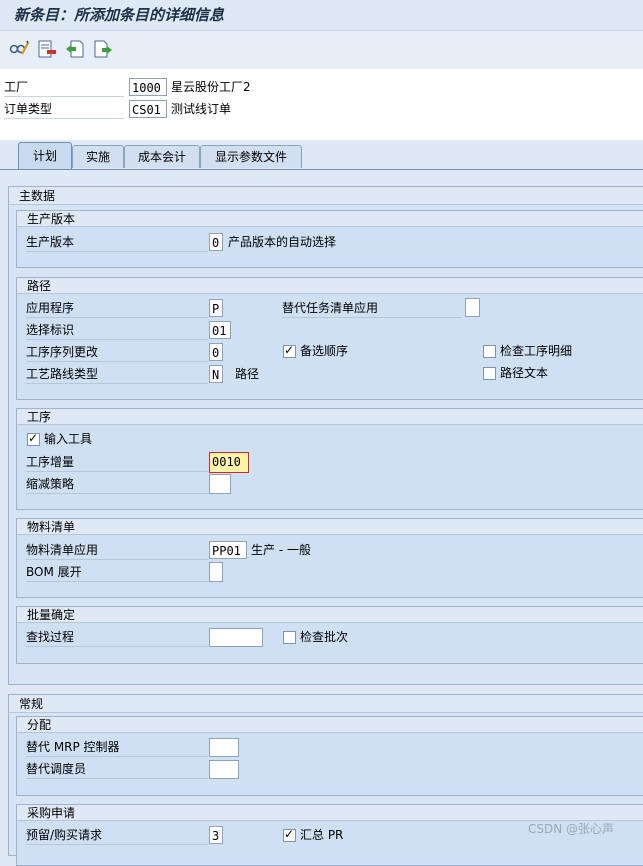 The image size is (643, 866). Describe the element at coordinates (117, 573) in the screenshot. I see `bom-explosion-label: BOM 展开` at that location.